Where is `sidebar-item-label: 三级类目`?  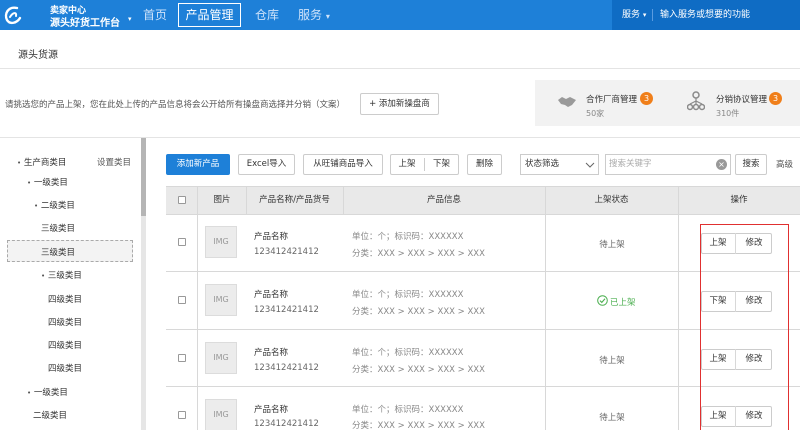 sidebar-item-label: 三级类目 is located at coordinates (64, 276).